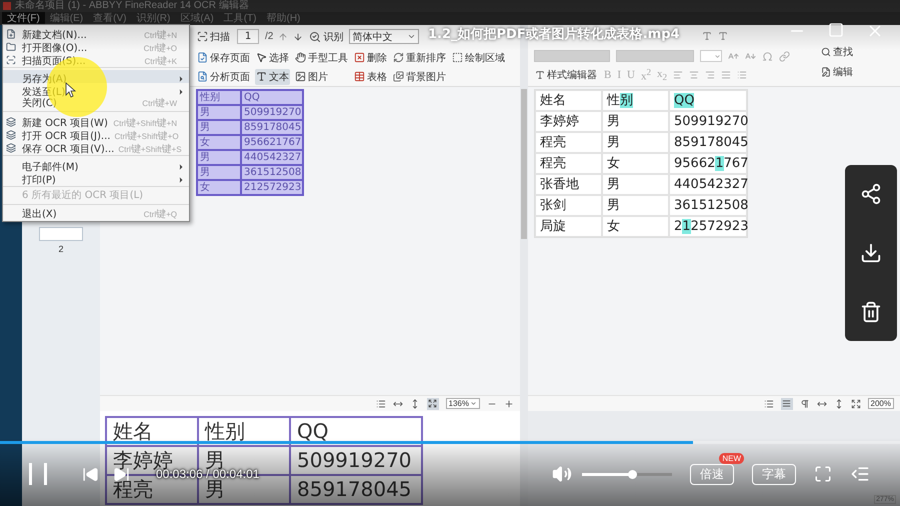 The width and height of the screenshot is (900, 506). Describe the element at coordinates (283, 37) in the screenshot. I see `up-arrow-icon` at that location.